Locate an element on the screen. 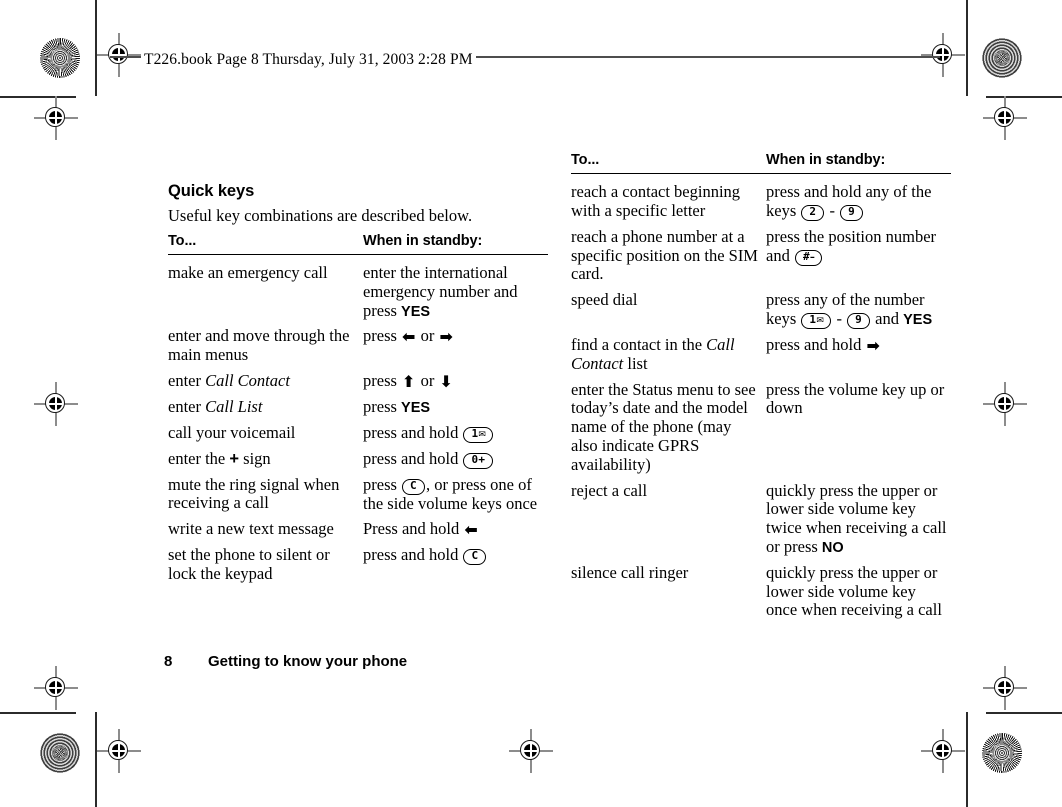  action-text: enter the is located at coordinates (199, 458).